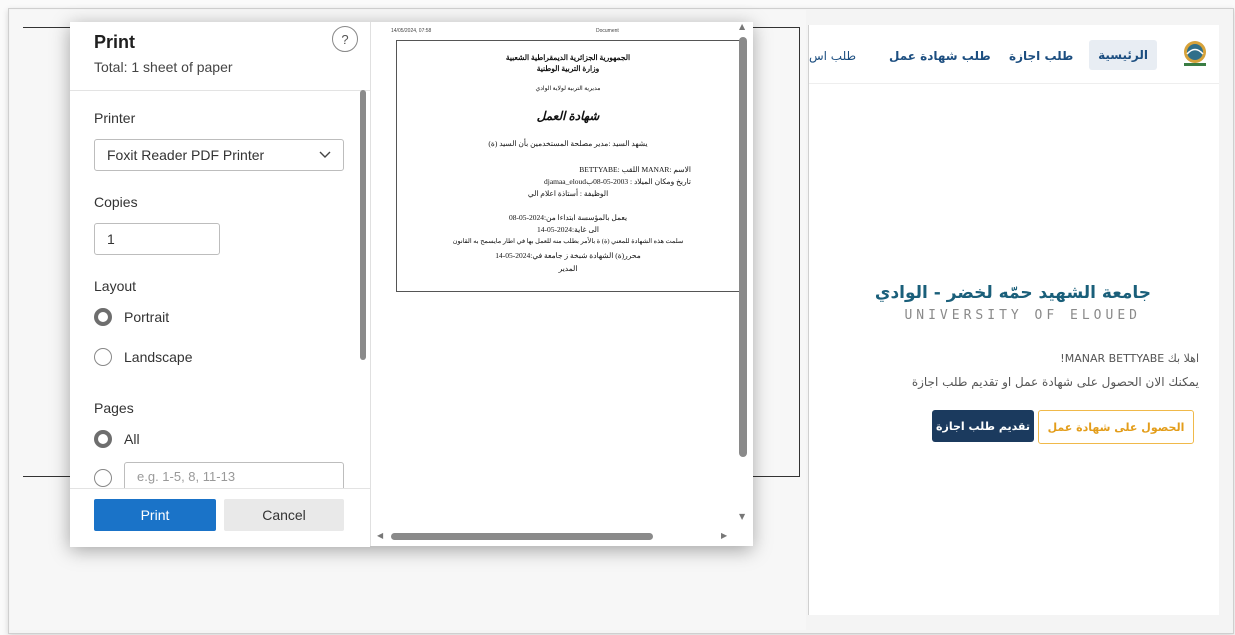  I want to click on scroll-left-icon: ◀, so click(380, 535).